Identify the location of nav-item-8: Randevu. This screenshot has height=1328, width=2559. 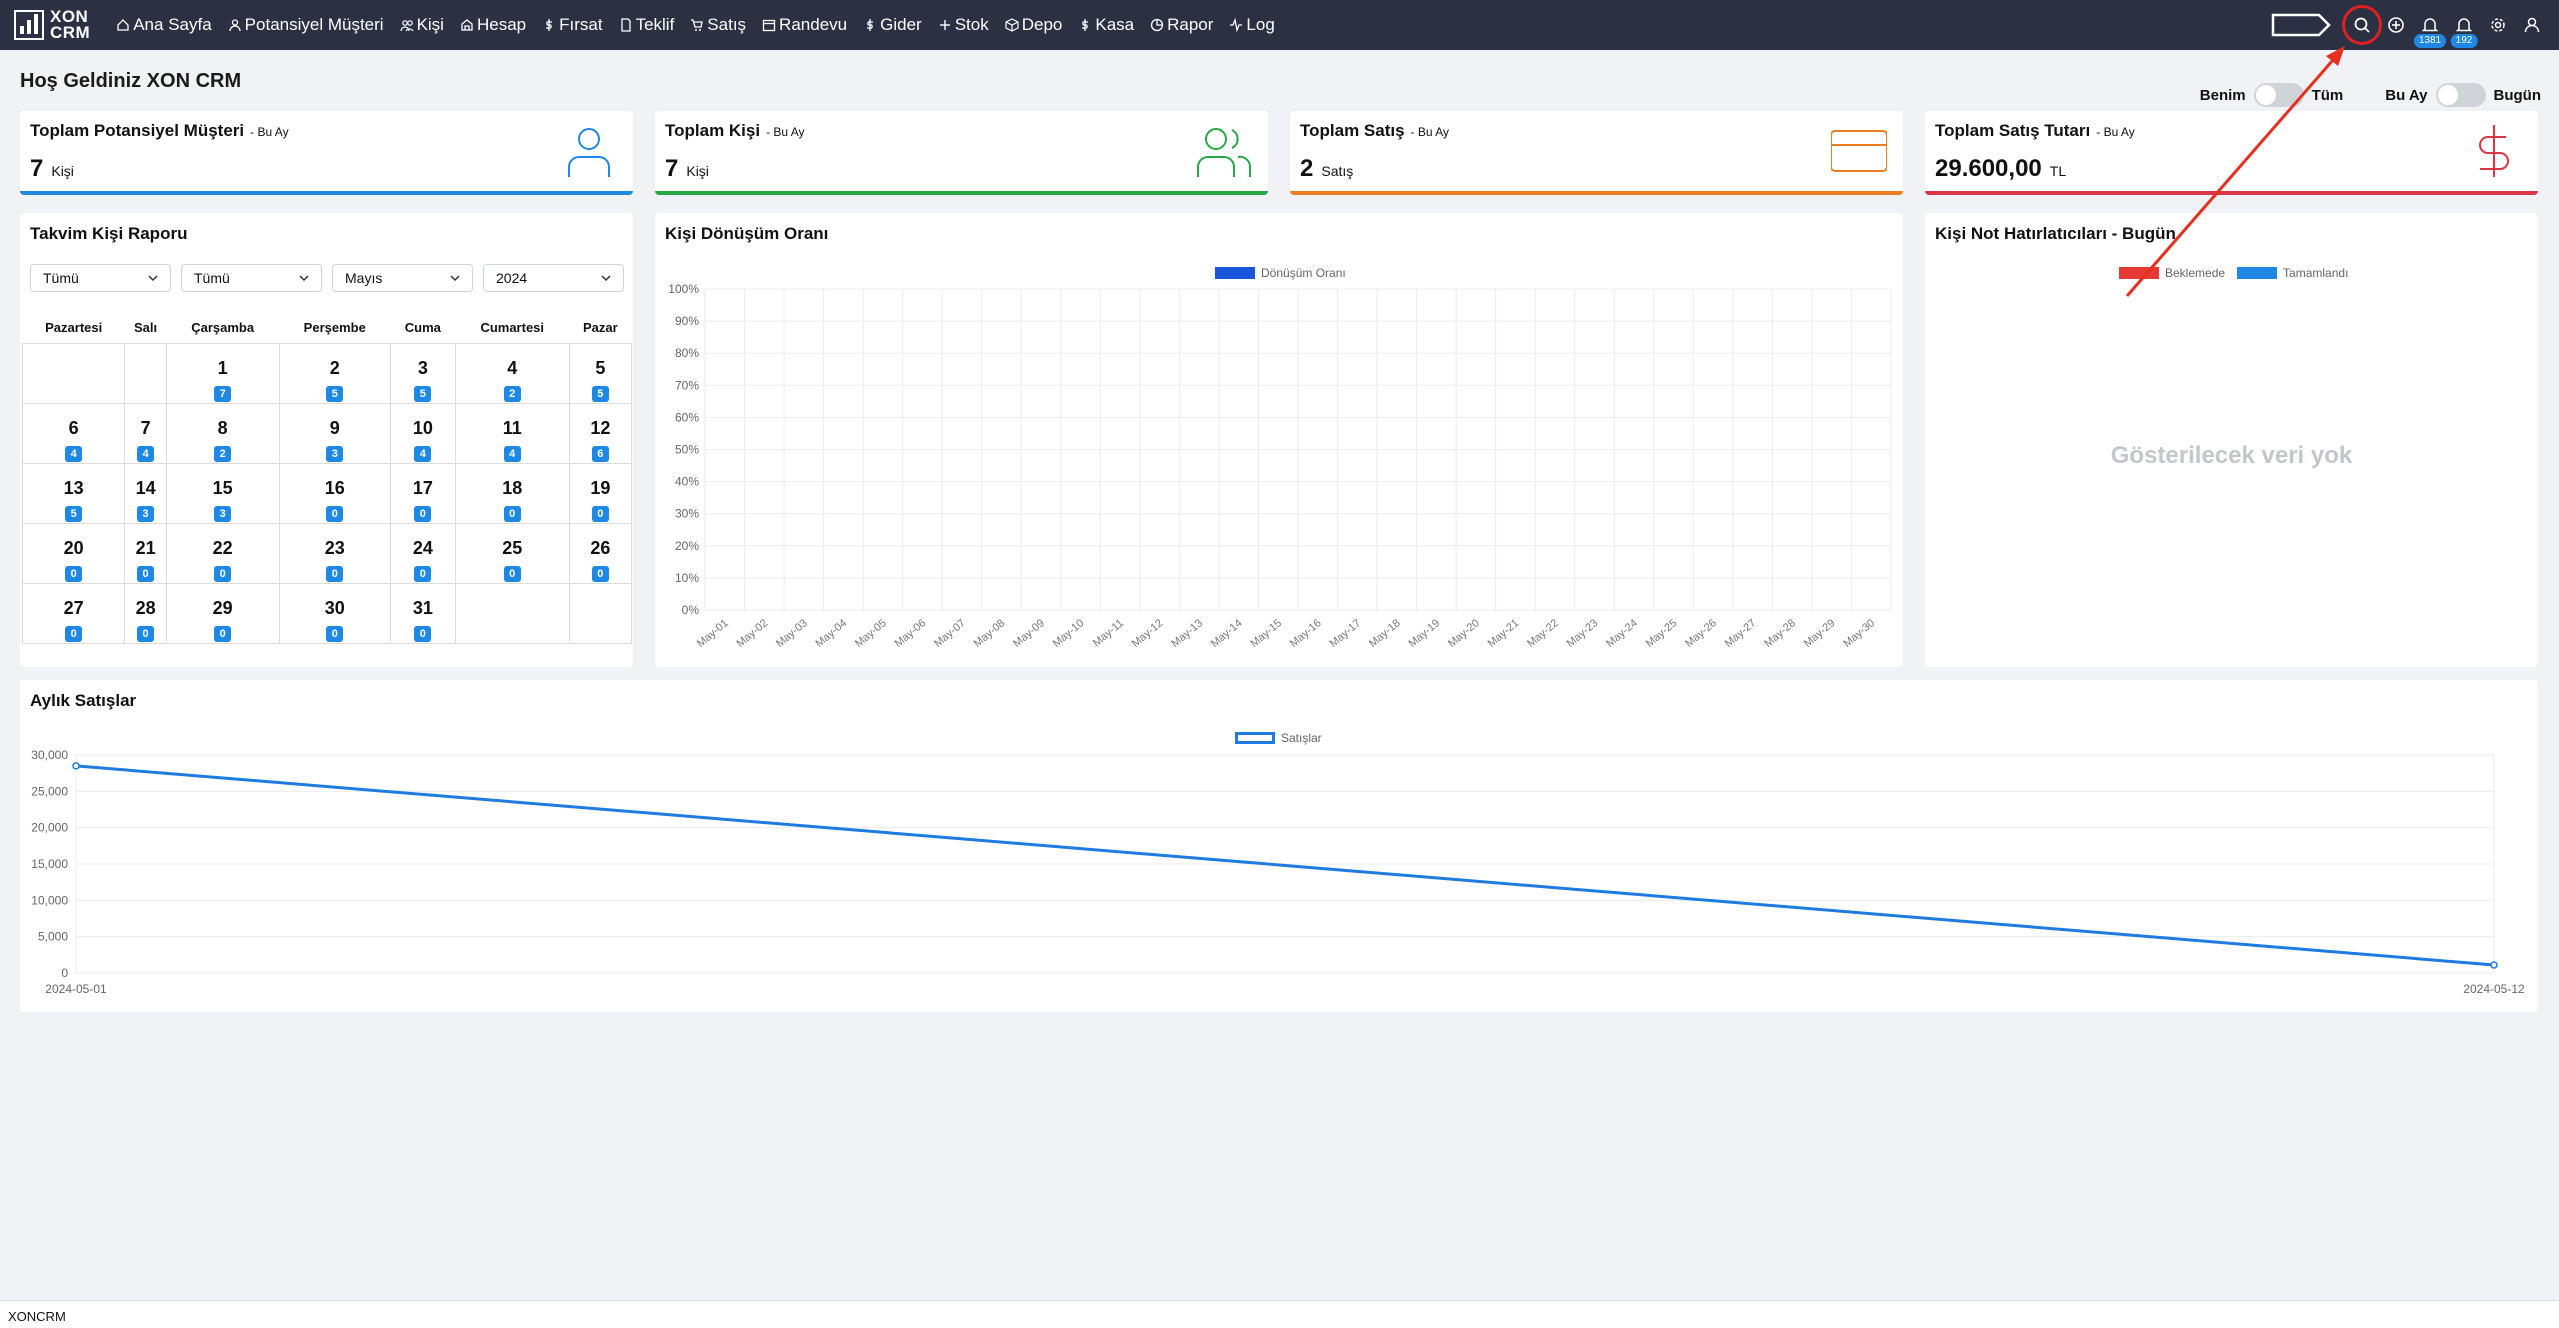
(804, 25).